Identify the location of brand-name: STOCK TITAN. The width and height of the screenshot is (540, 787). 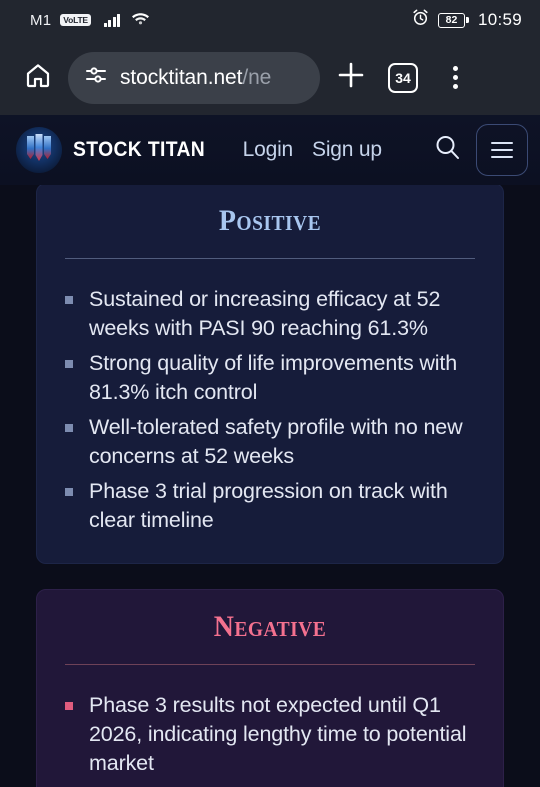
(139, 149).